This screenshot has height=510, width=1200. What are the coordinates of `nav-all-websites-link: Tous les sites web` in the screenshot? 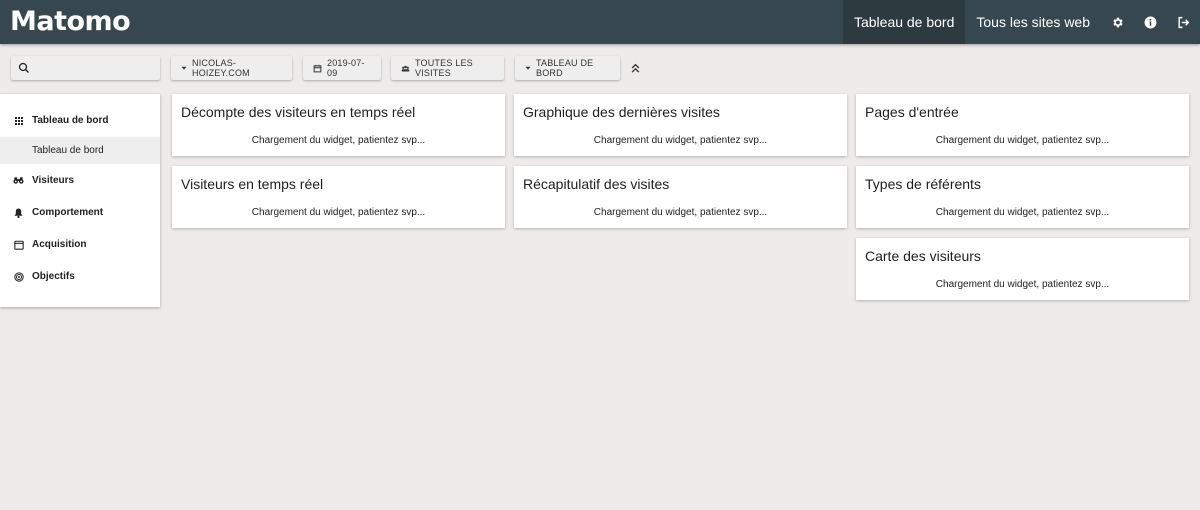 It's located at (1033, 22).